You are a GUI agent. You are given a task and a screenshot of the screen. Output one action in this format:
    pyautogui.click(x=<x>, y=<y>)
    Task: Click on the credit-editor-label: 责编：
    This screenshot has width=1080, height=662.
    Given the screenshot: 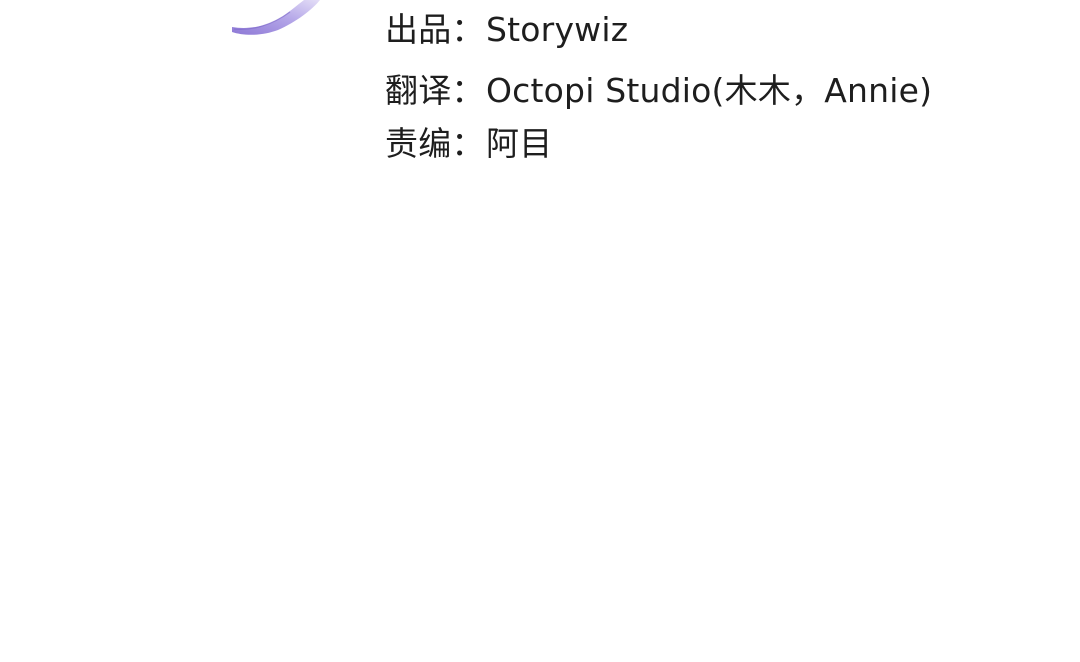 What is the action you would take?
    pyautogui.click(x=435, y=143)
    